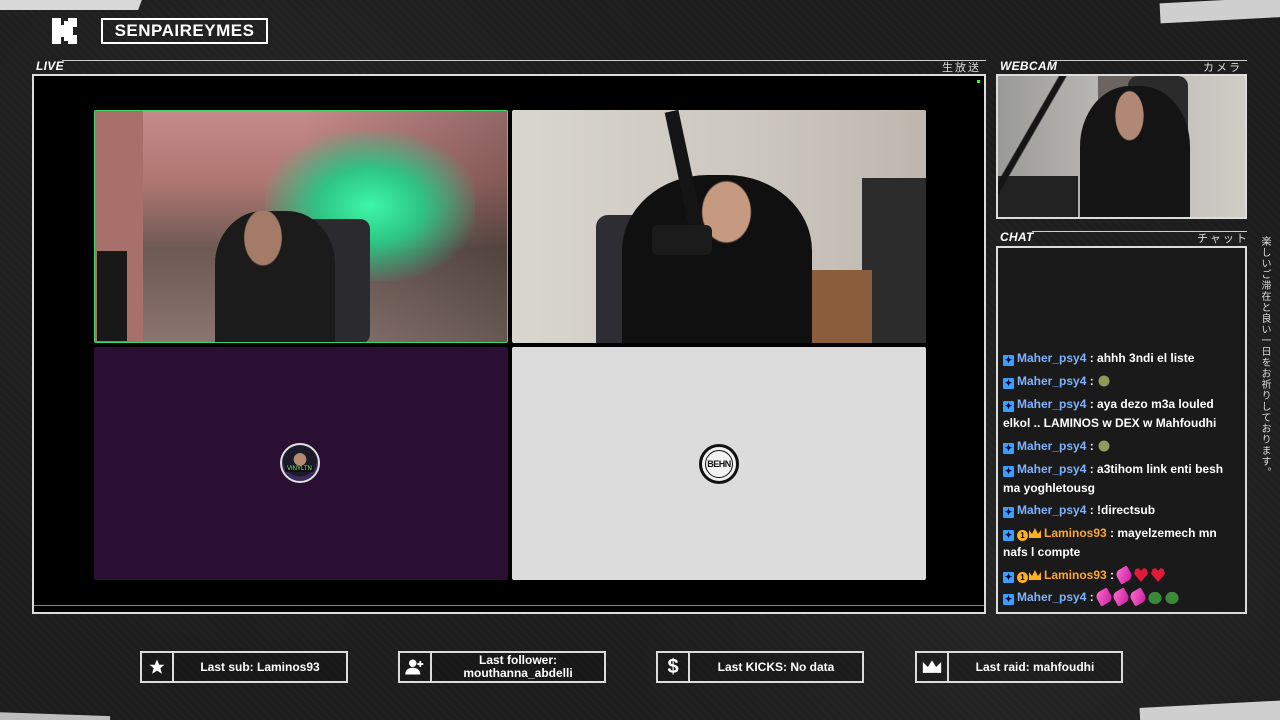 The height and width of the screenshot is (720, 1280). Describe the element at coordinates (1223, 239) in the screenshot. I see `chat-jp-label: チャット` at that location.